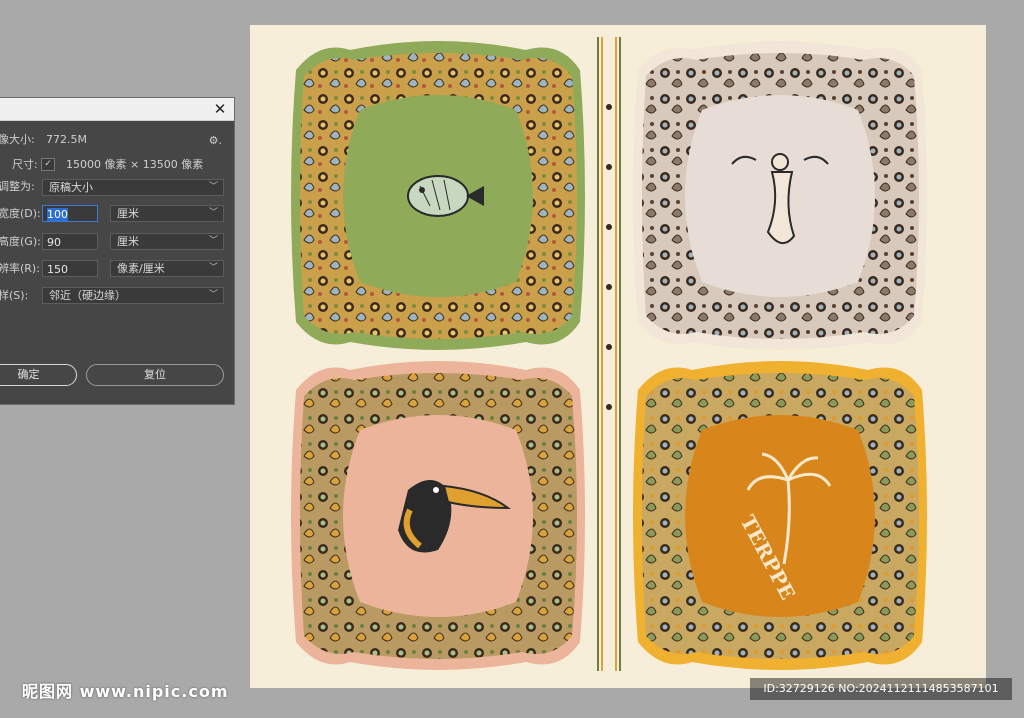 The width and height of the screenshot is (1024, 718). Describe the element at coordinates (38, 375) in the screenshot. I see `ok-button: 确定` at that location.